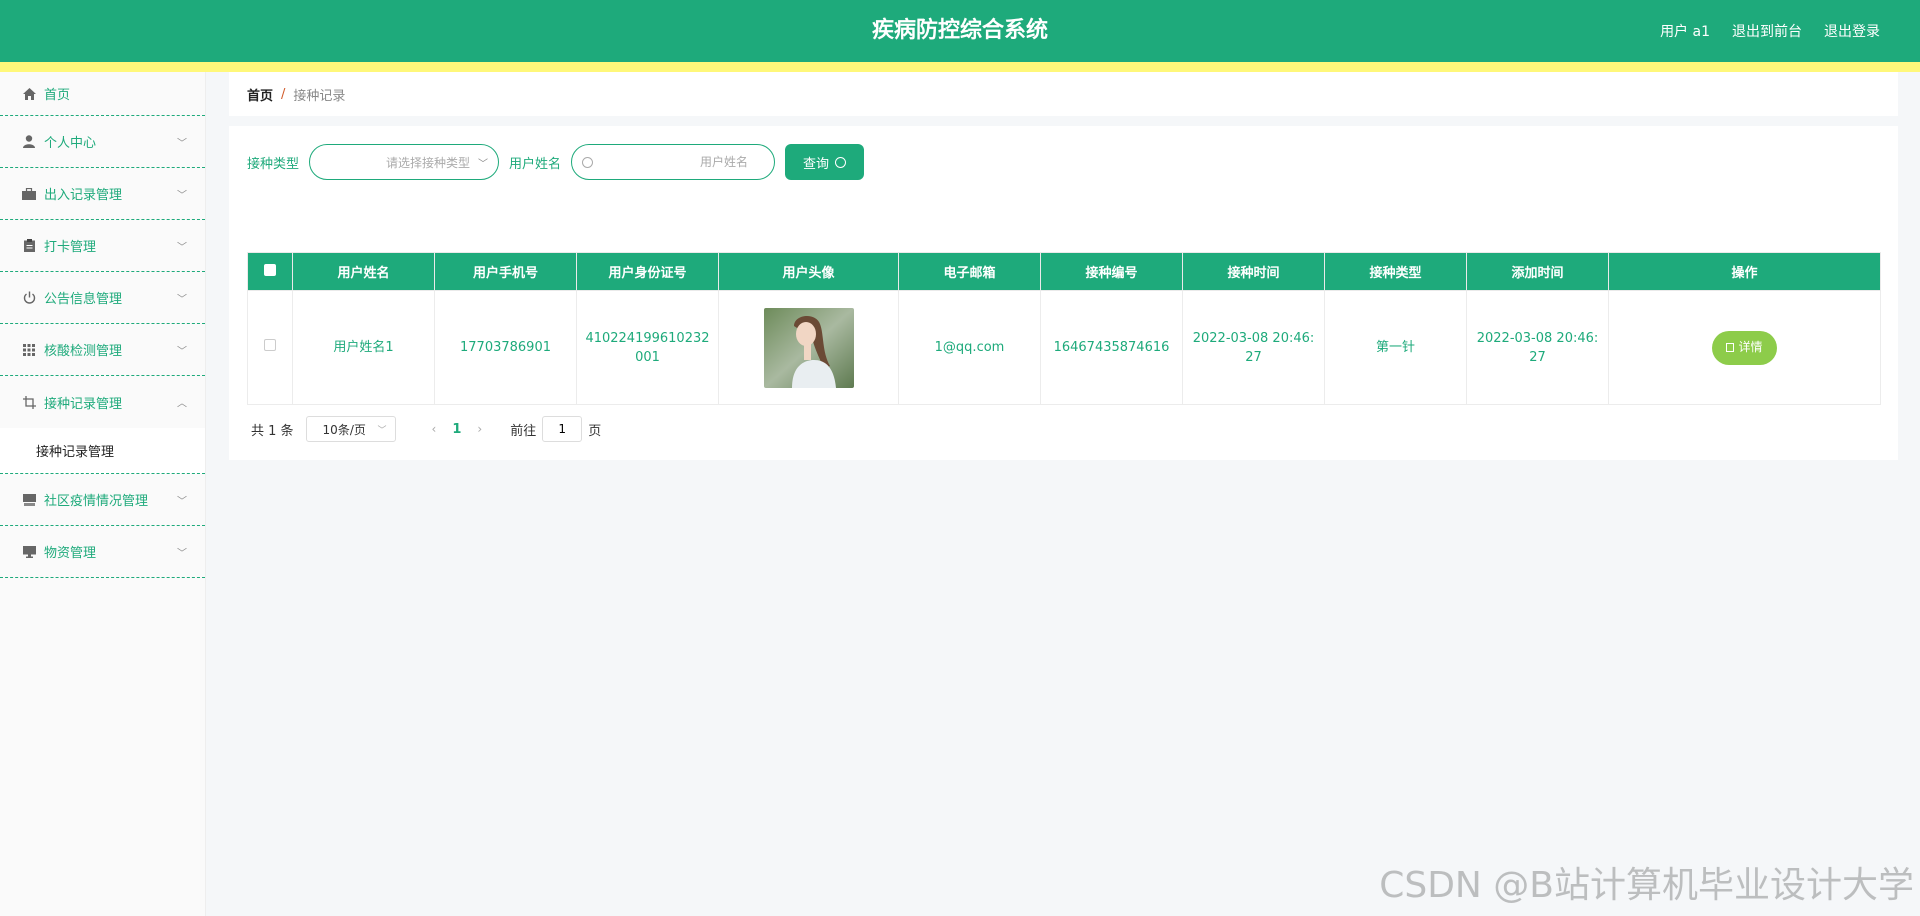 The width and height of the screenshot is (1920, 916). What do you see at coordinates (29, 402) in the screenshot?
I see `crop-icon` at bounding box center [29, 402].